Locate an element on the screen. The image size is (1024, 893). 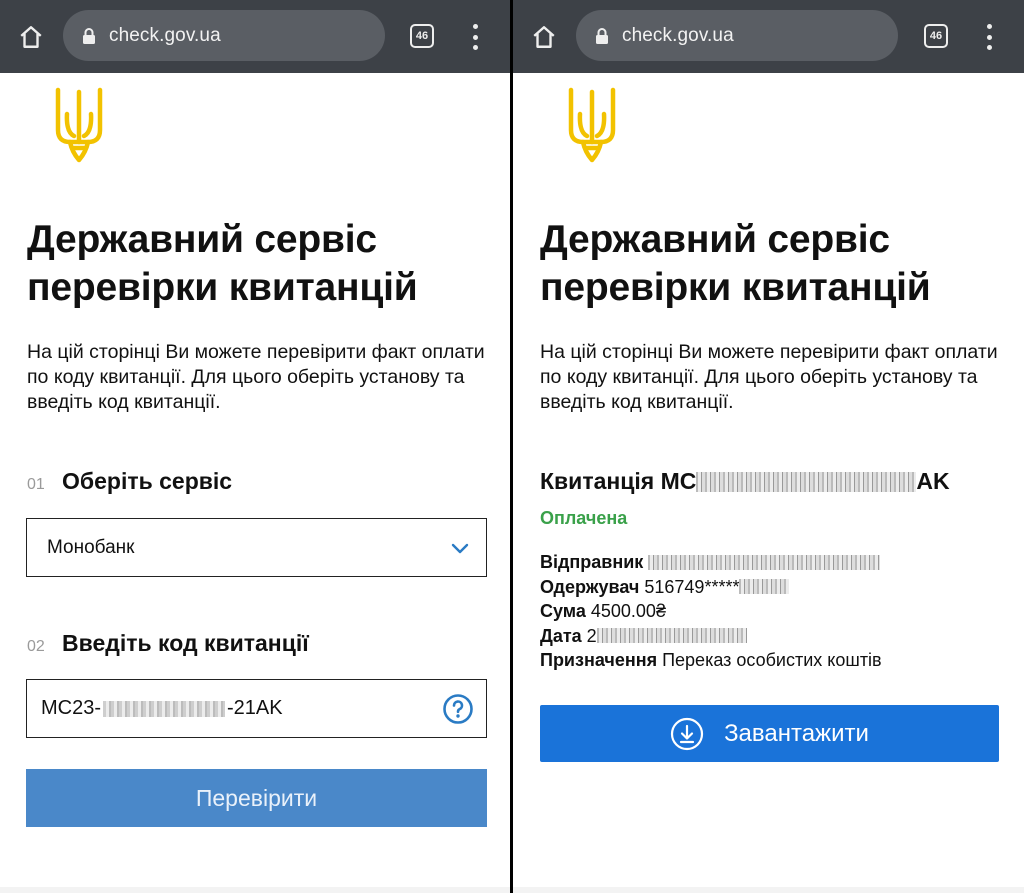
receipt-code-input: MC23- -21AK is located at coordinates (256, 708).